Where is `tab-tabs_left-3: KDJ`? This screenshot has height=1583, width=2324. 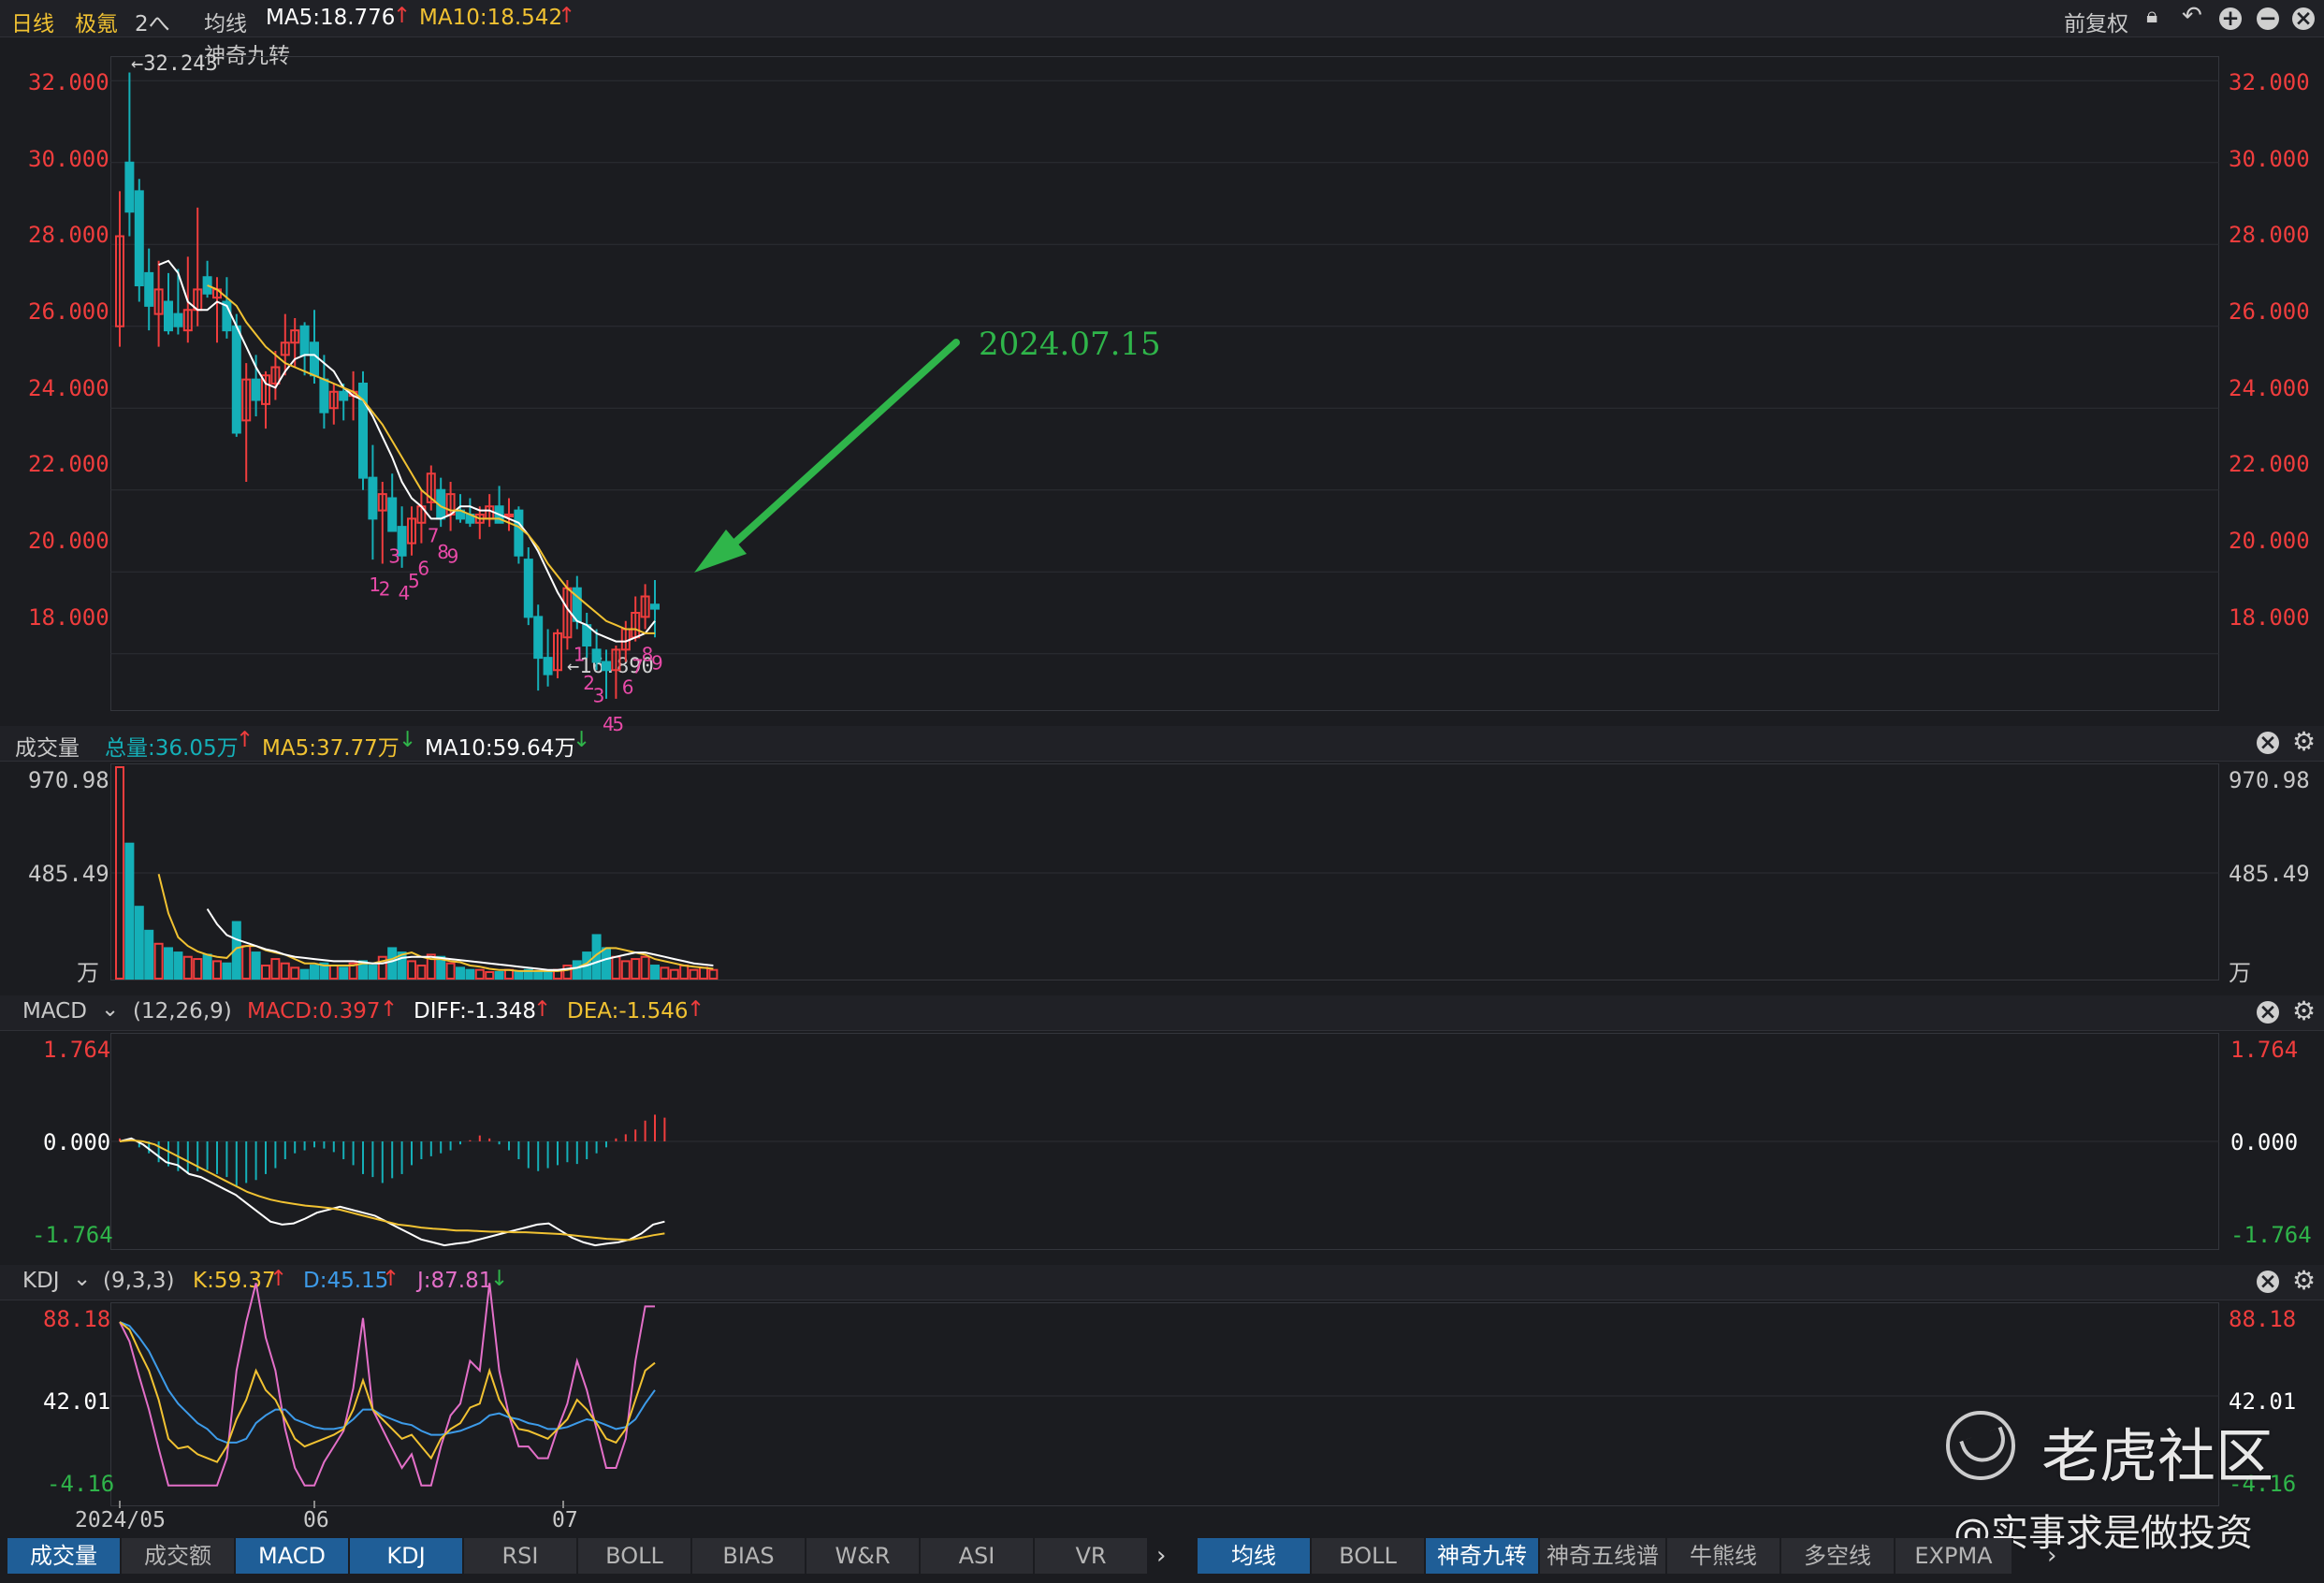 tab-tabs_left-3: KDJ is located at coordinates (407, 1556).